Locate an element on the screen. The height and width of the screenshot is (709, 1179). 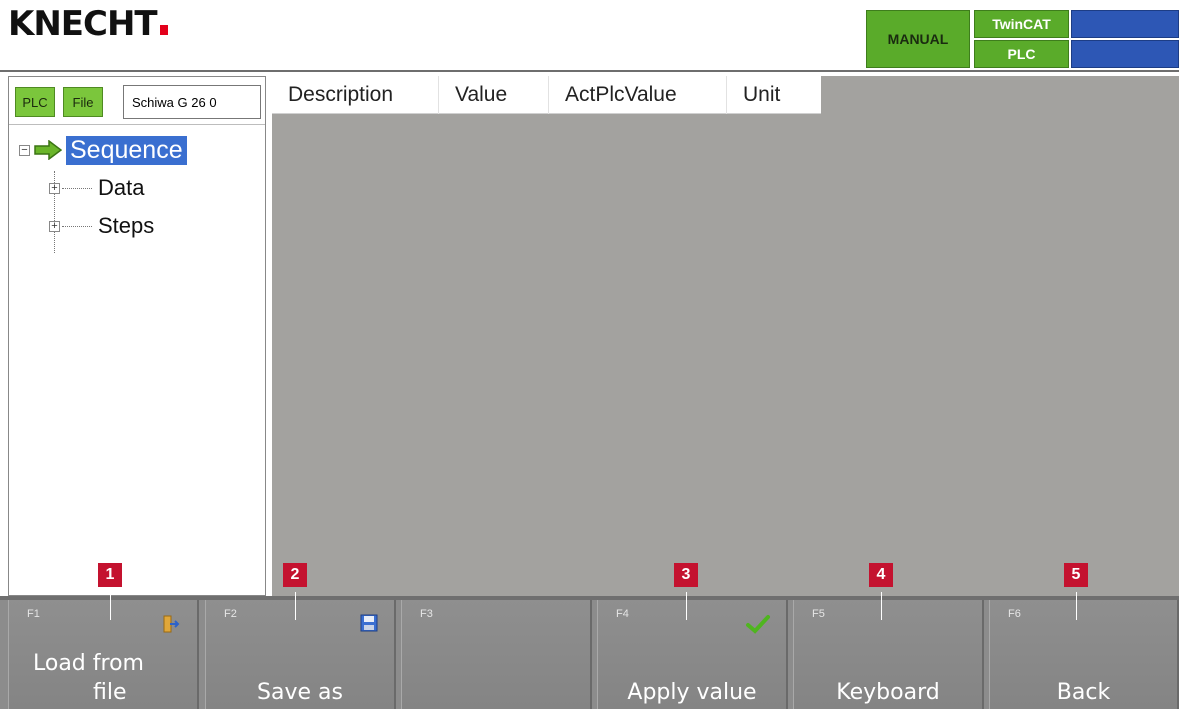
callout-4: 4 is located at coordinates (881, 575).